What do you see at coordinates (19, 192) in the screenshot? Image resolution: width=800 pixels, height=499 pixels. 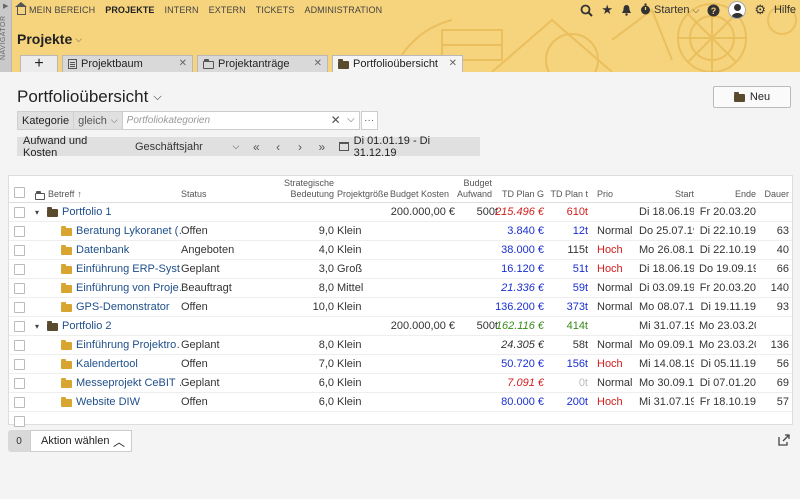 I see `select-all-checkbox` at bounding box center [19, 192].